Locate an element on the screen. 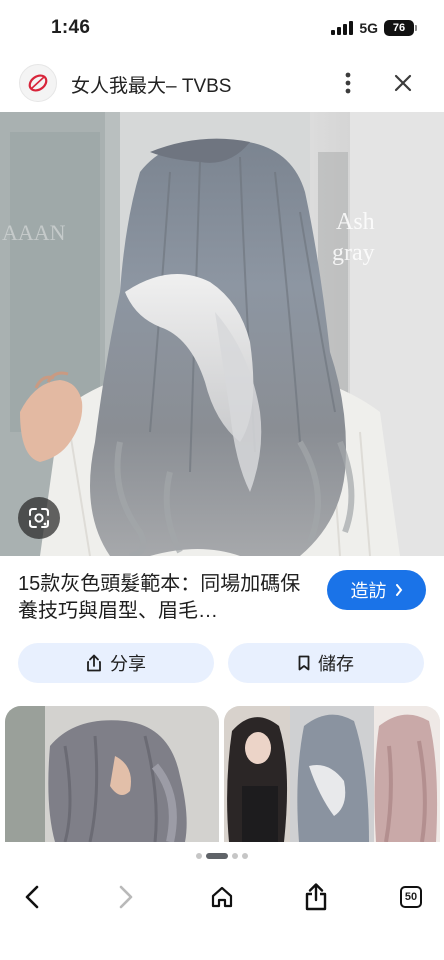  status-indicators: 5G 76 is located at coordinates (374, 28).